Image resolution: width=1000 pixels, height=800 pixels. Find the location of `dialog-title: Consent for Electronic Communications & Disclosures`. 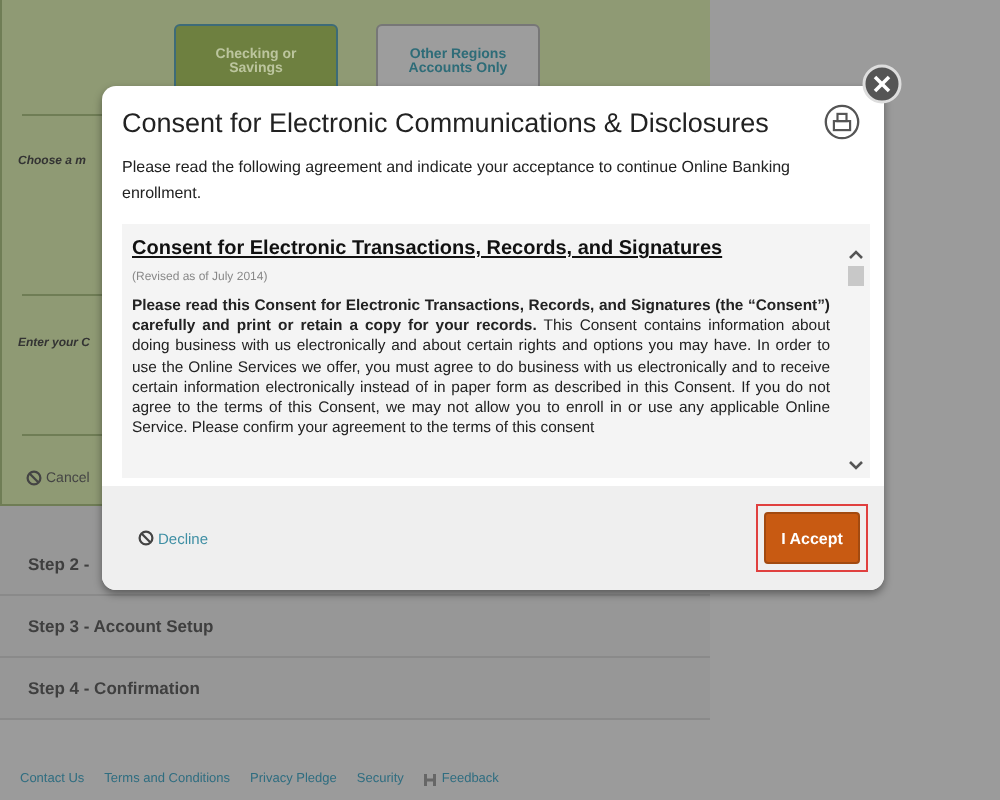

dialog-title: Consent for Electronic Communications & Disclosures is located at coordinates (445, 122).